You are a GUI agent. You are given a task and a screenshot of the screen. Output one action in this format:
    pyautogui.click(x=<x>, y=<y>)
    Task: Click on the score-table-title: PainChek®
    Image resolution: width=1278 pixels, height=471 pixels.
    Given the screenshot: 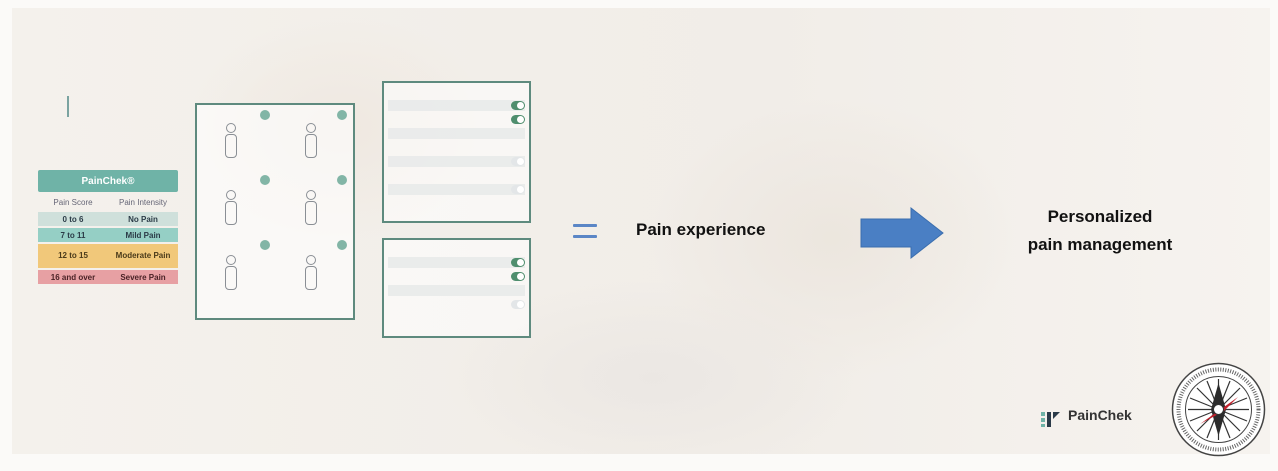 What is the action you would take?
    pyautogui.click(x=108, y=181)
    